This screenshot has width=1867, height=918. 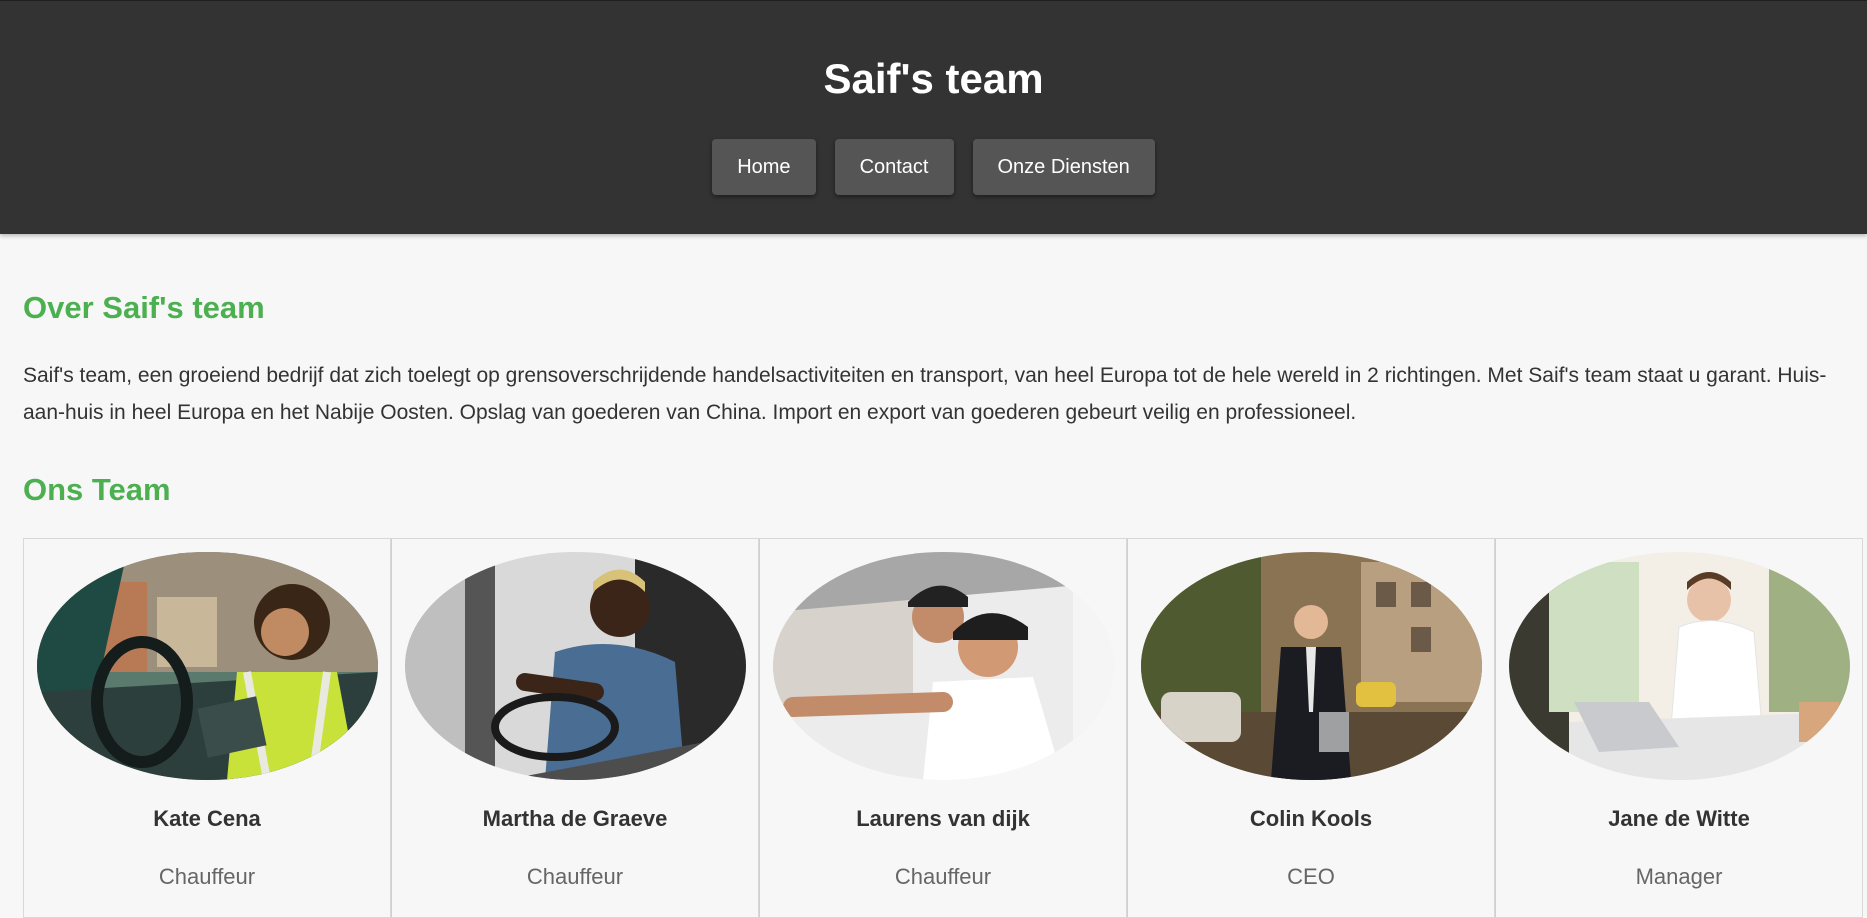 What do you see at coordinates (764, 167) in the screenshot?
I see `nav-home-button: Home` at bounding box center [764, 167].